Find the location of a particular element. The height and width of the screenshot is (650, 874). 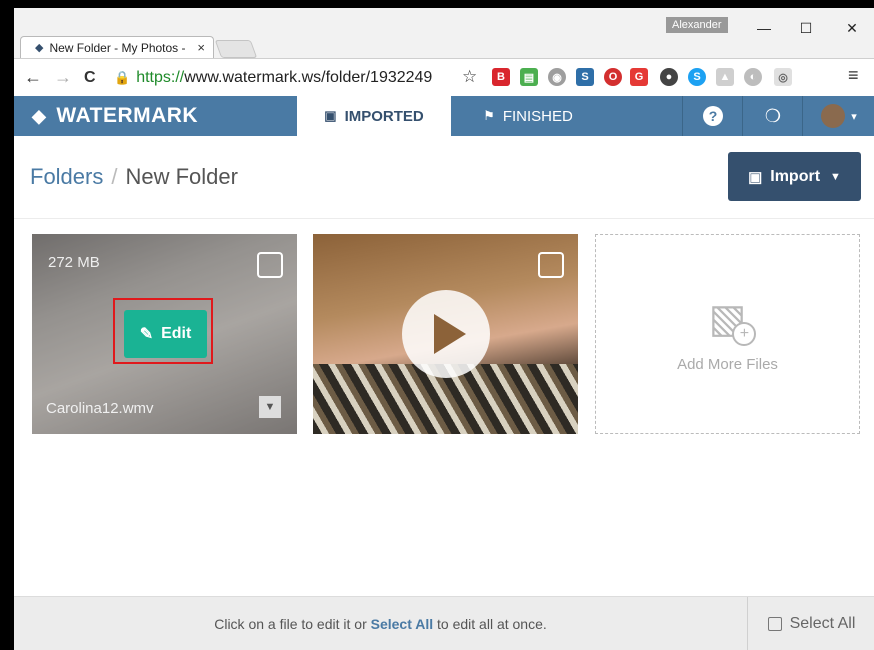

file-name: Carolina12.wmv is located at coordinates (100, 408).